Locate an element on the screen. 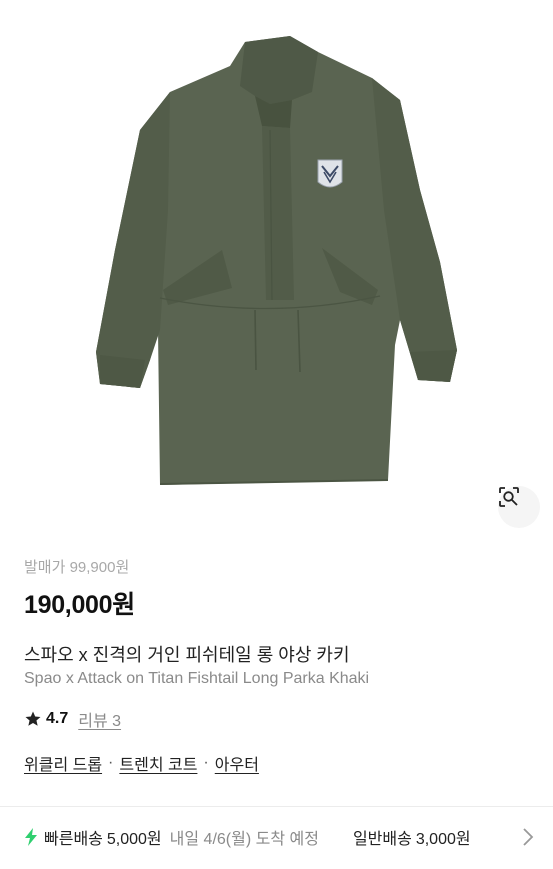 This screenshot has height=869, width=553. category-link-weekly-drop: 위클리 드롭 is located at coordinates (63, 763).